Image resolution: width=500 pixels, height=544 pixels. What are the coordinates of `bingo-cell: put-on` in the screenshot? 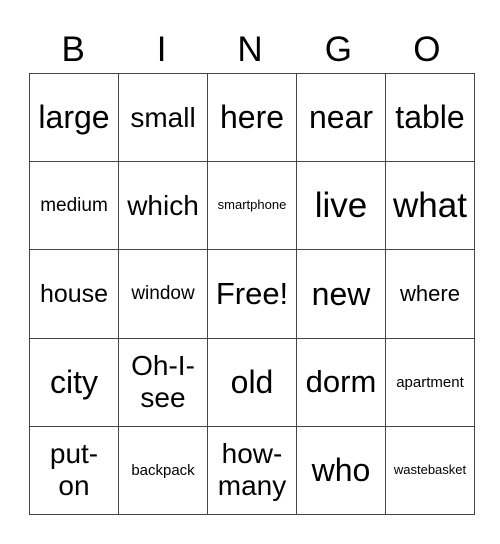 It's located at (74, 470).